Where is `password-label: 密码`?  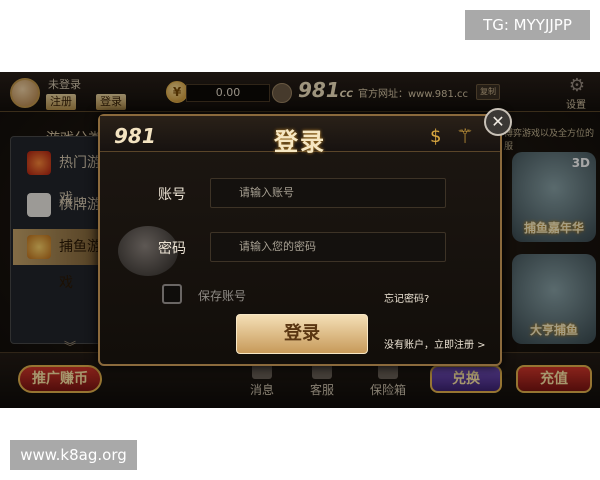
password-label: 密码 is located at coordinates (172, 249).